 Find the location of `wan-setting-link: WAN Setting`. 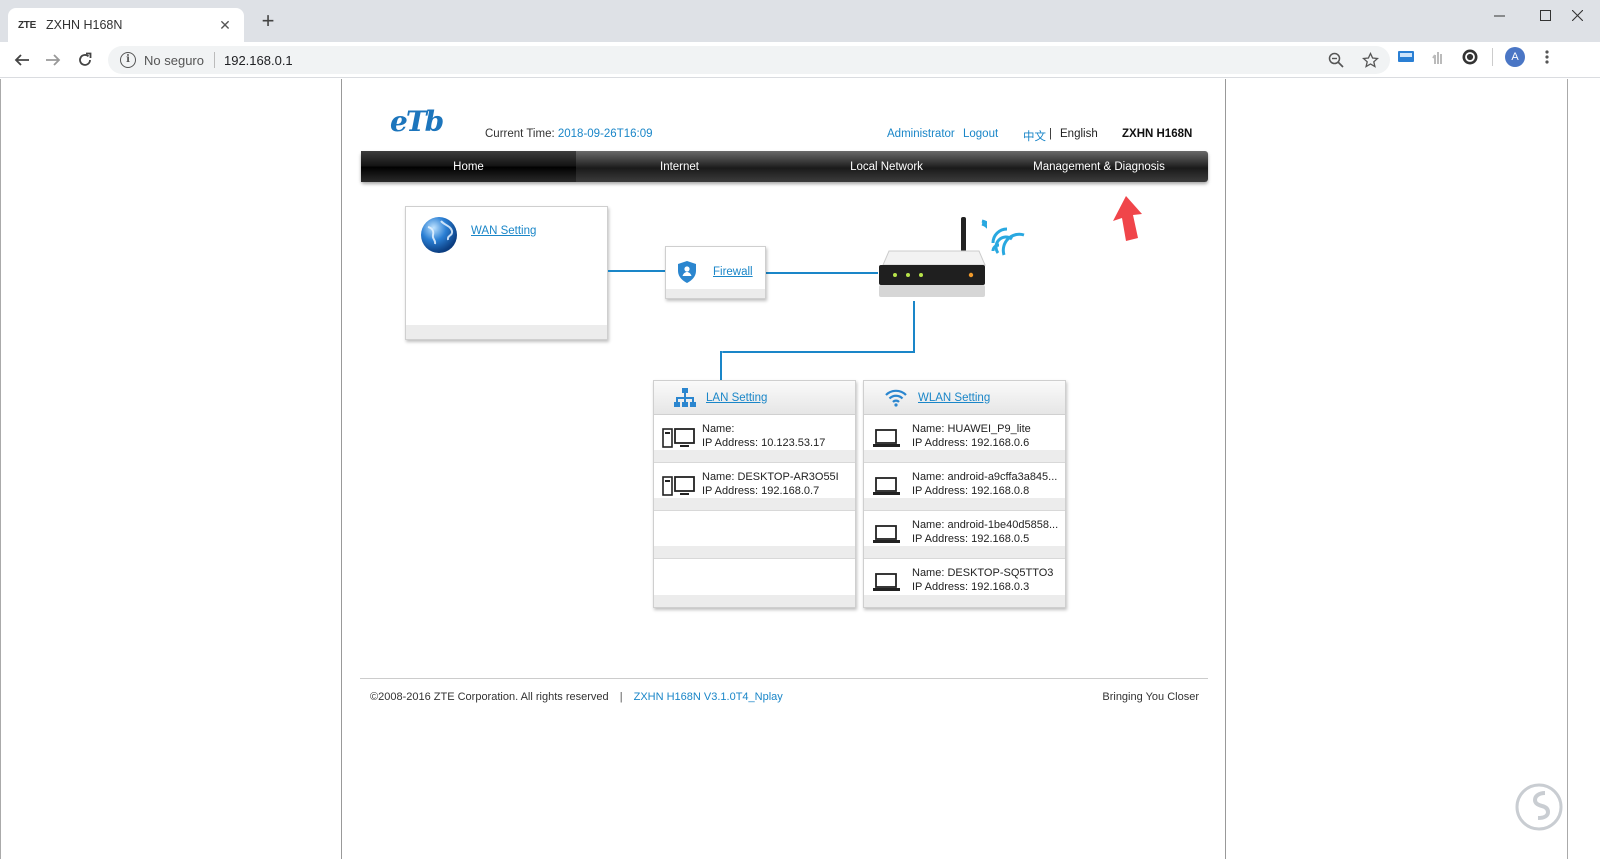

wan-setting-link: WAN Setting is located at coordinates (503, 231).